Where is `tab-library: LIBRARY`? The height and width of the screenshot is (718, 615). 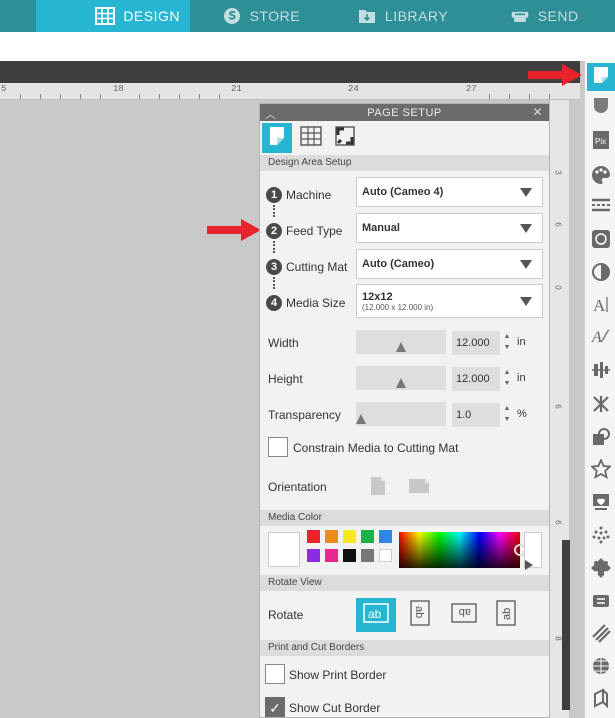 tab-library: LIBRARY is located at coordinates (403, 16).